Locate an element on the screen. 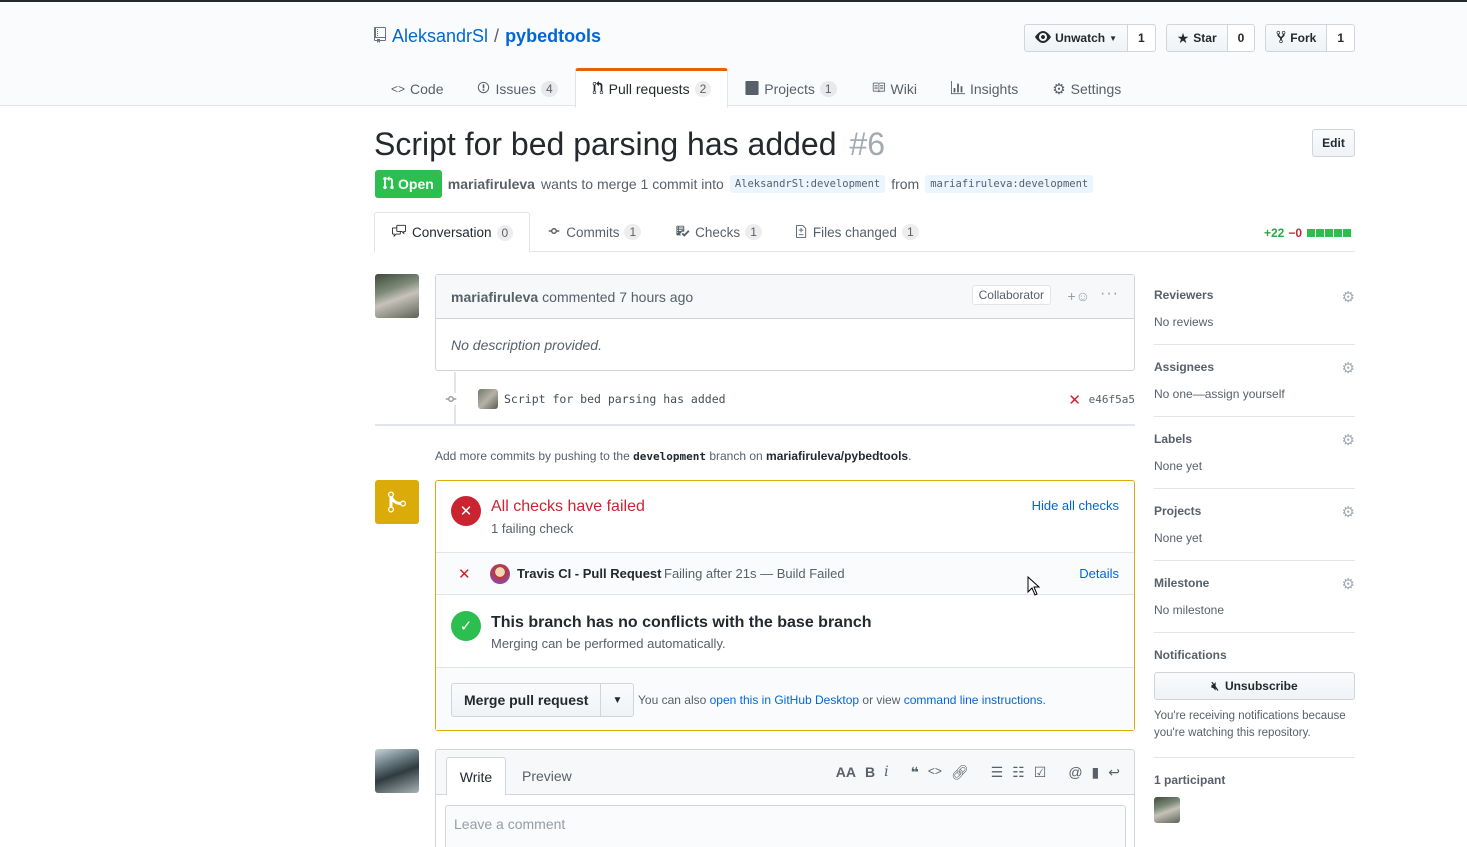 The image size is (1467, 847). forks-count: 1 is located at coordinates (1341, 38).